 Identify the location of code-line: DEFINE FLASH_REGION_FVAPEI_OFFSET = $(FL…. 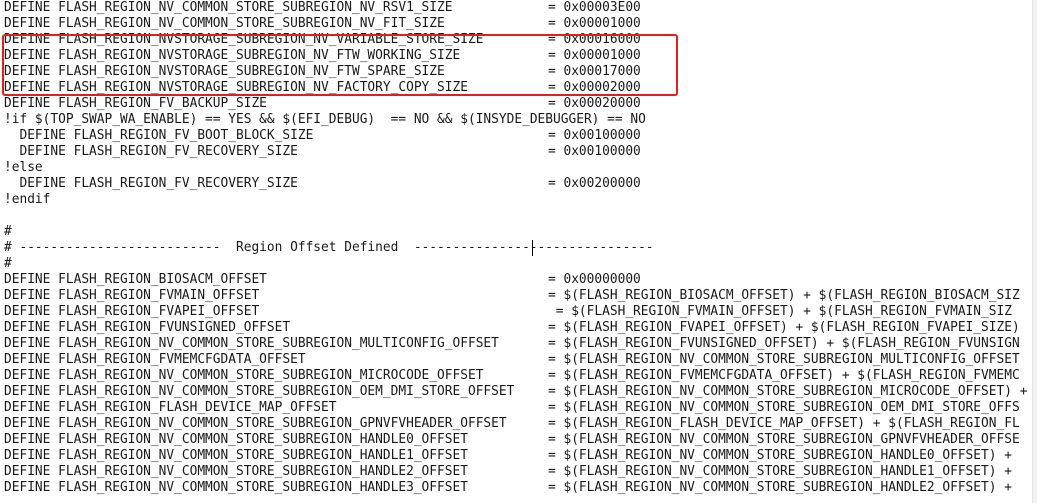
(520, 312).